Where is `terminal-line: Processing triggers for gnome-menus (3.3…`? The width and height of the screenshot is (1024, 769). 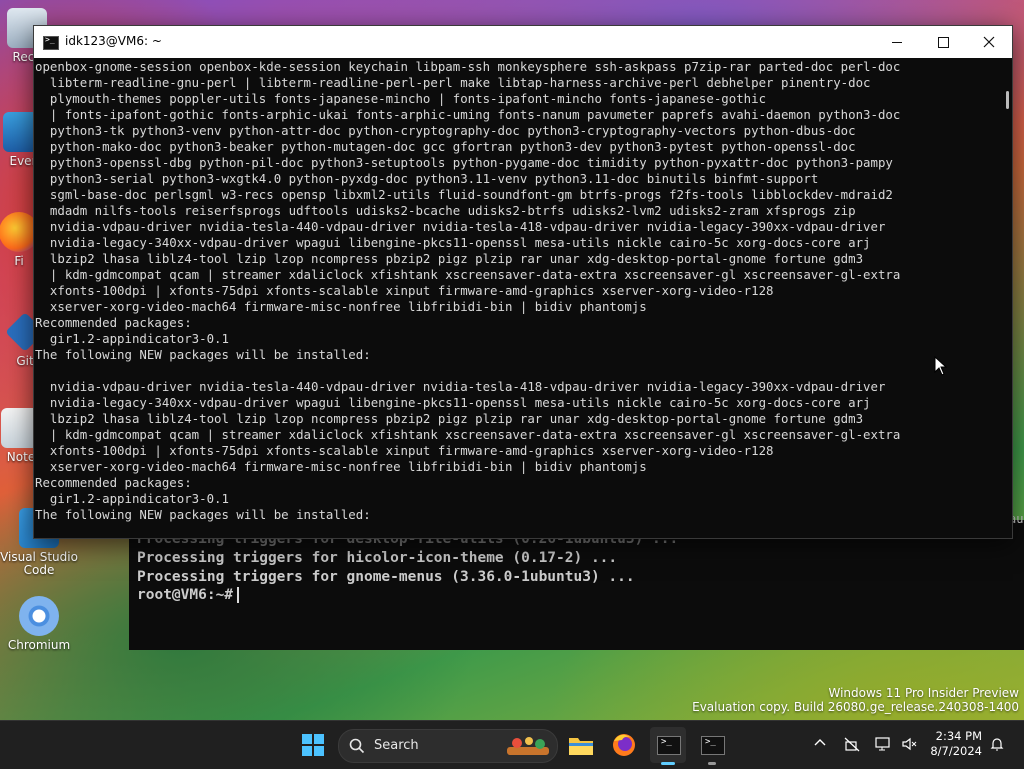
terminal-line: Processing triggers for gnome-menus (3.3… is located at coordinates (386, 577).